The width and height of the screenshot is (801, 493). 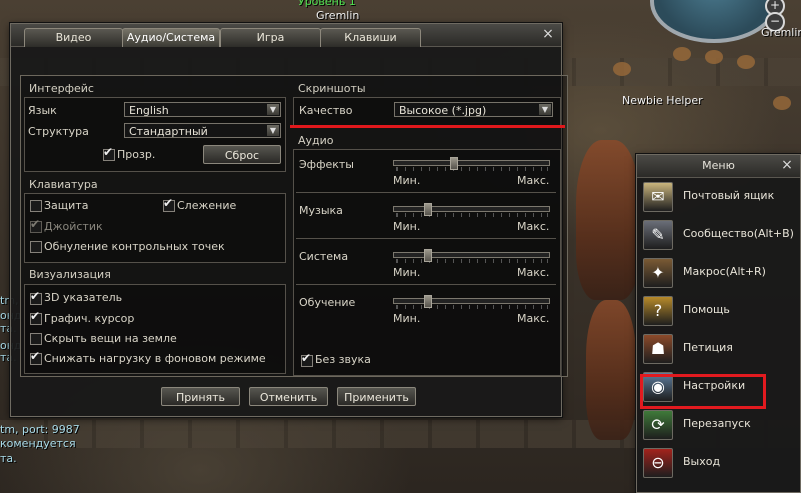 What do you see at coordinates (40, 429) in the screenshot?
I see `chat-line: tm, port: 9987` at bounding box center [40, 429].